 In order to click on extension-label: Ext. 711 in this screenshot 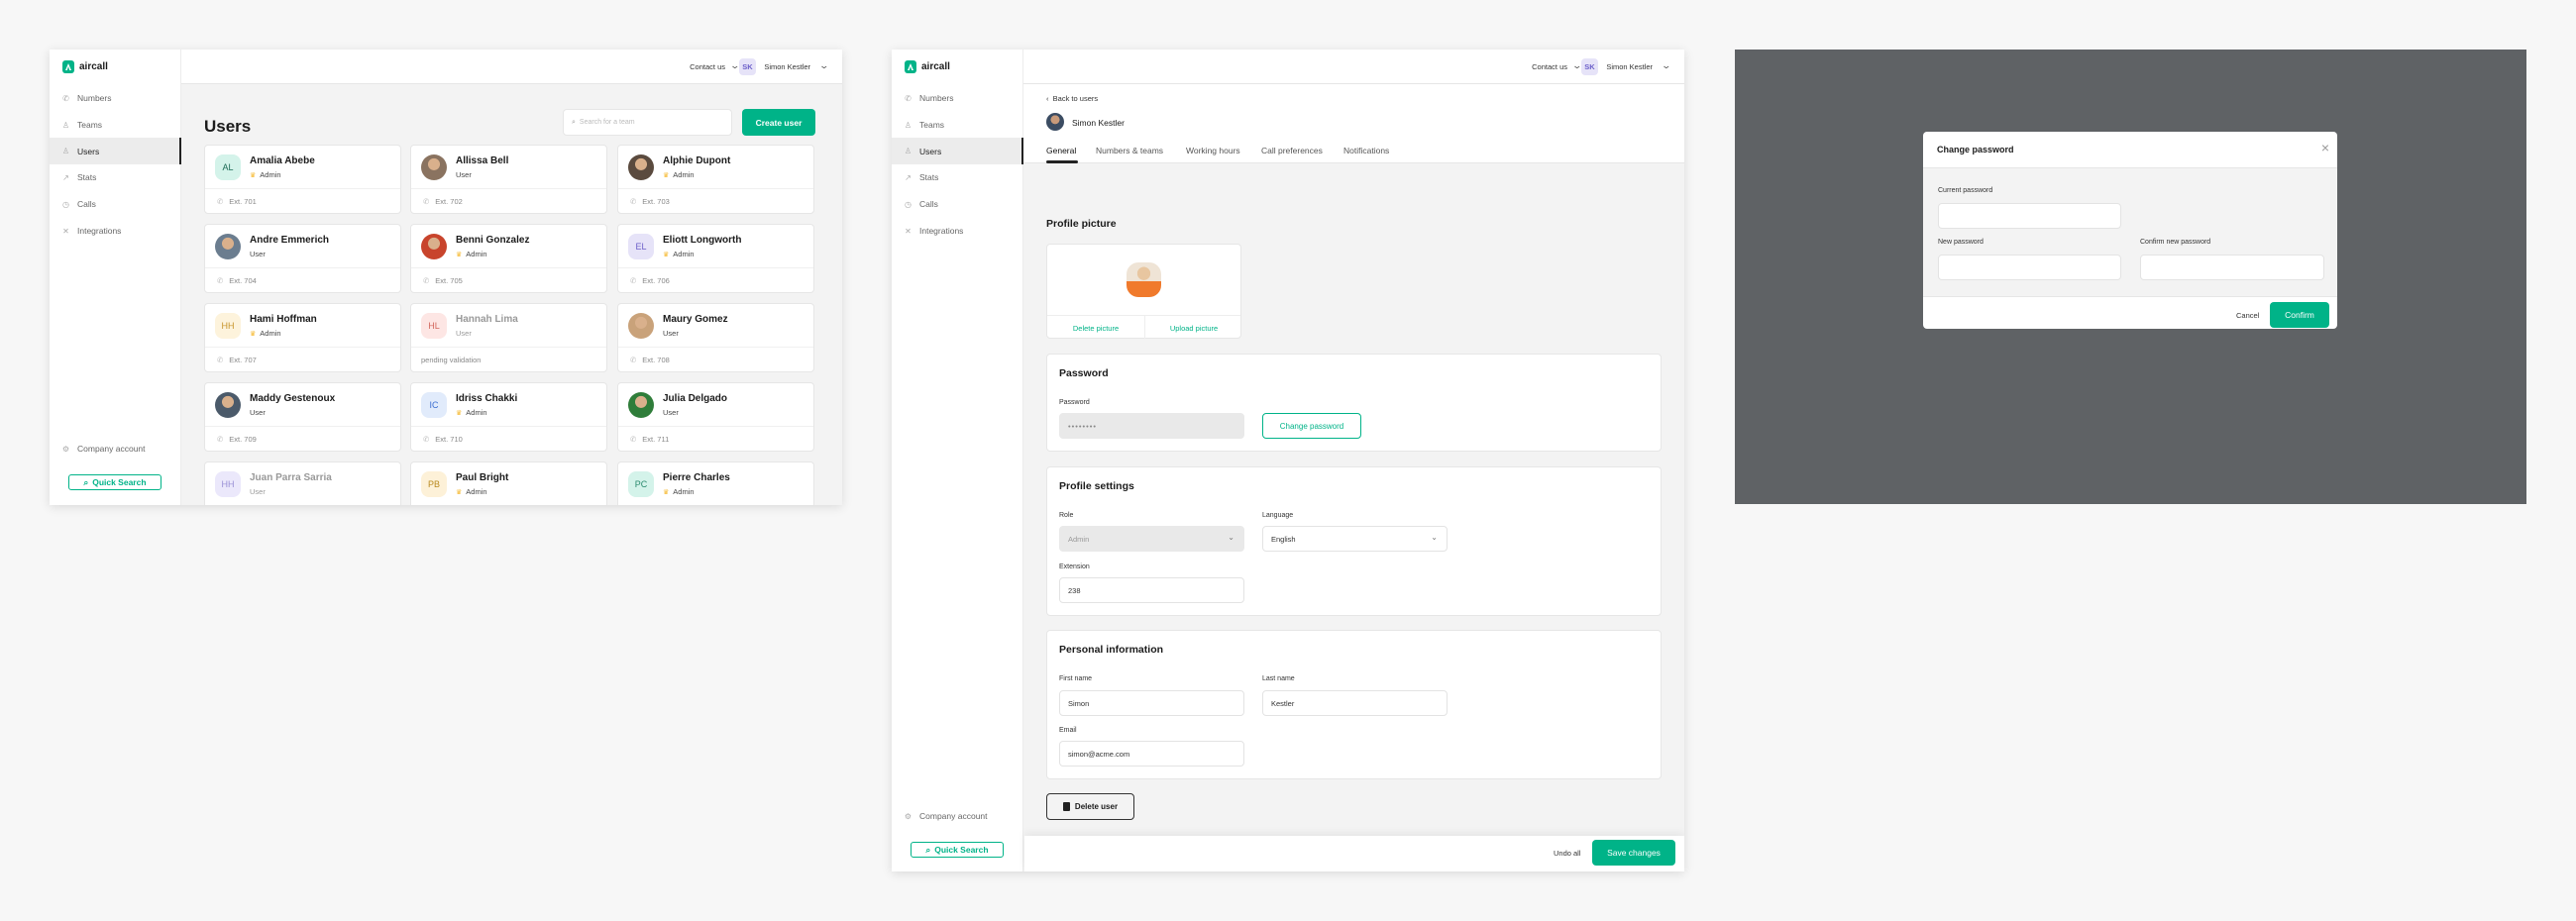, I will do `click(656, 439)`.